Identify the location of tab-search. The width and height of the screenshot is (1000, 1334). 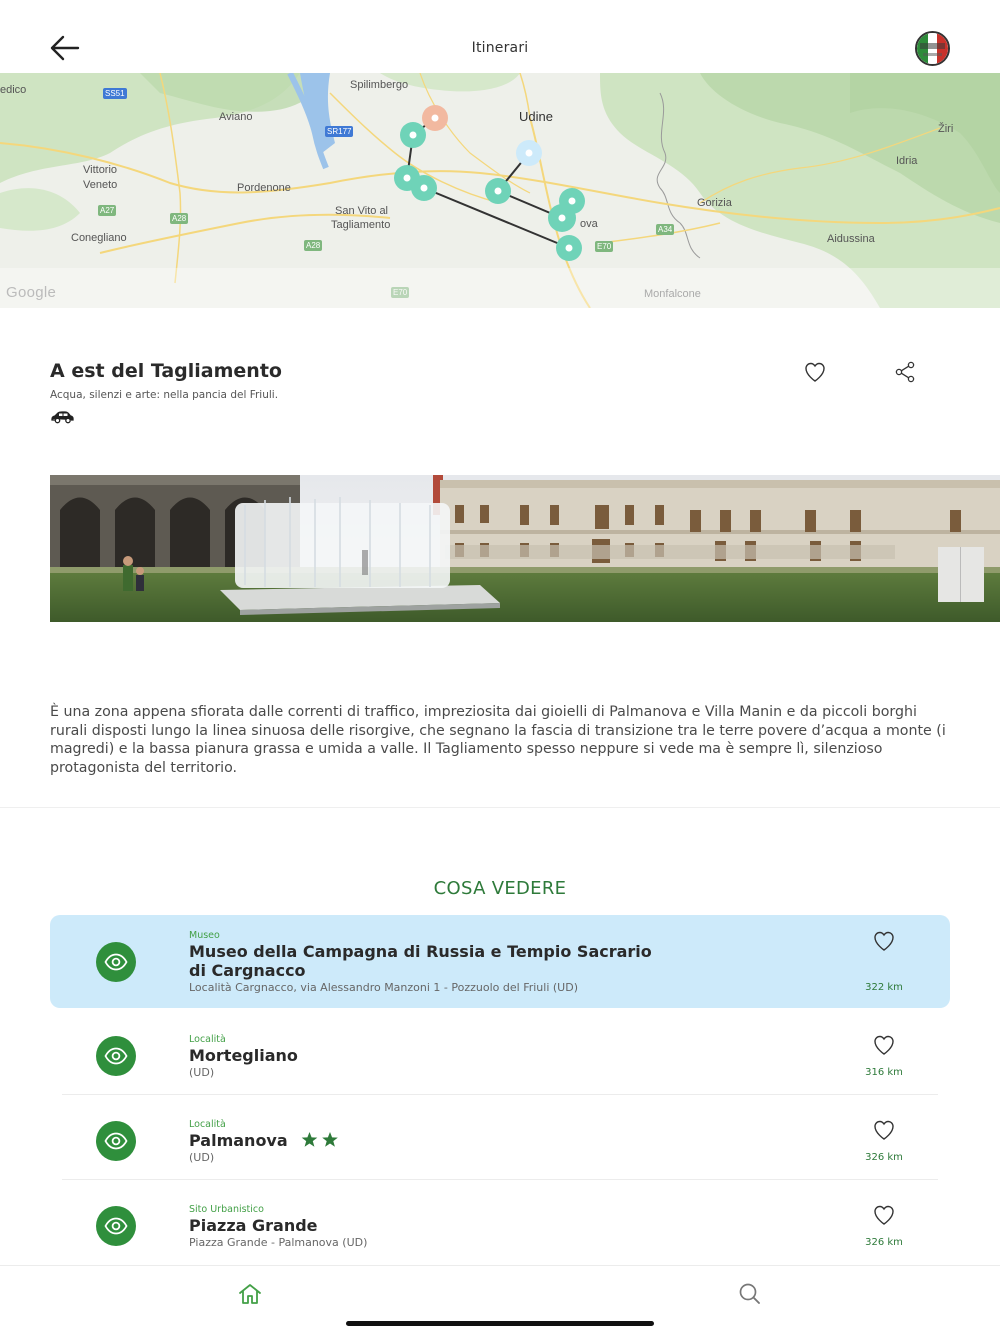
(750, 1294).